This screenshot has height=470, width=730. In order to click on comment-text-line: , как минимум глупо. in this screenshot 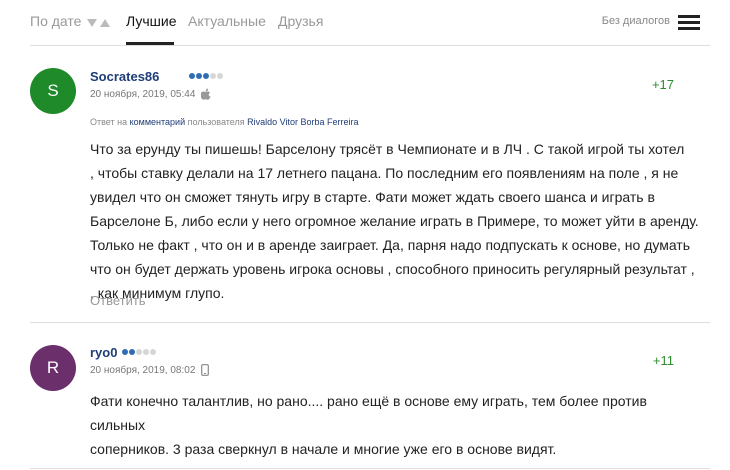, I will do `click(157, 293)`.